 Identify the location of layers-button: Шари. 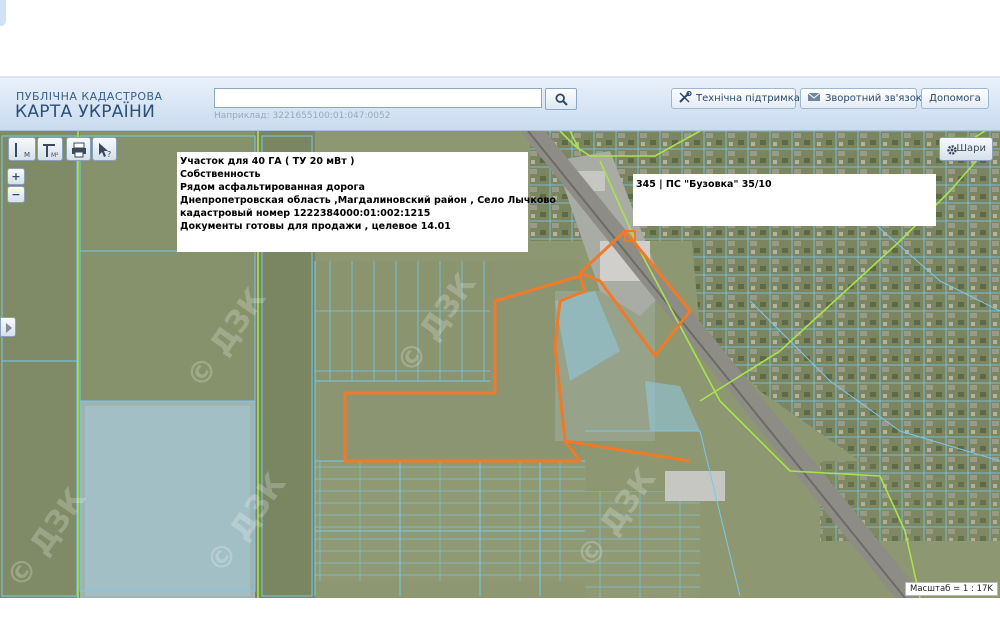
(966, 149).